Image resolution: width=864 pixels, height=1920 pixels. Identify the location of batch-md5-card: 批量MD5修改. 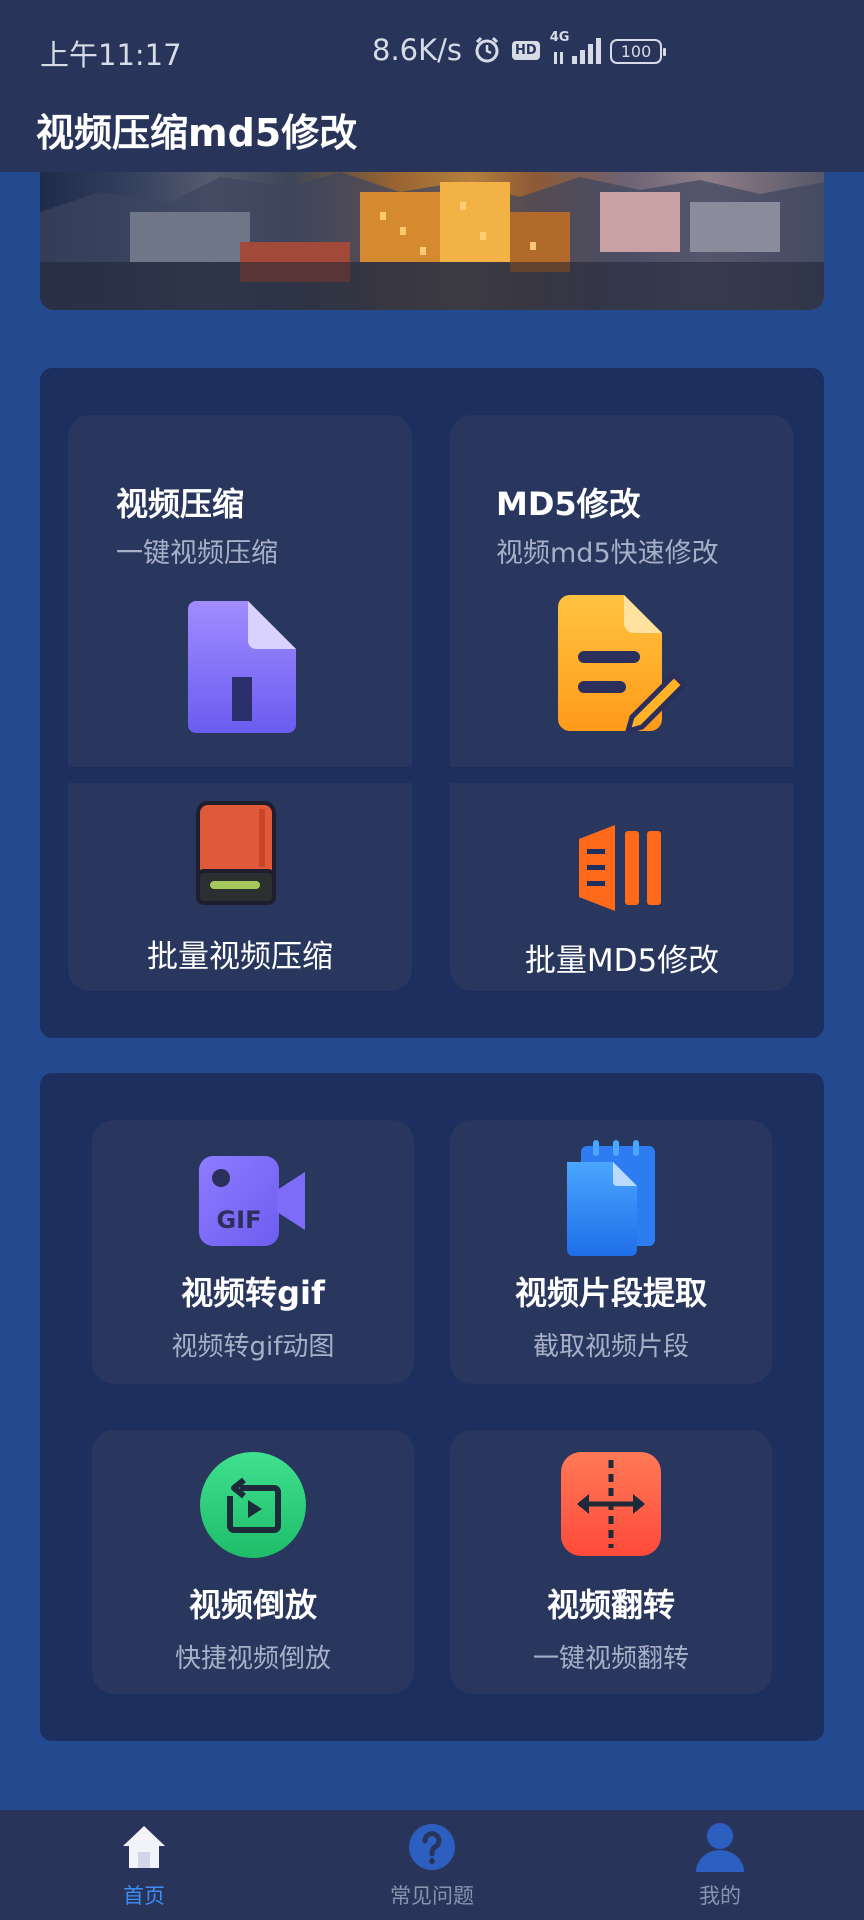
(622, 887).